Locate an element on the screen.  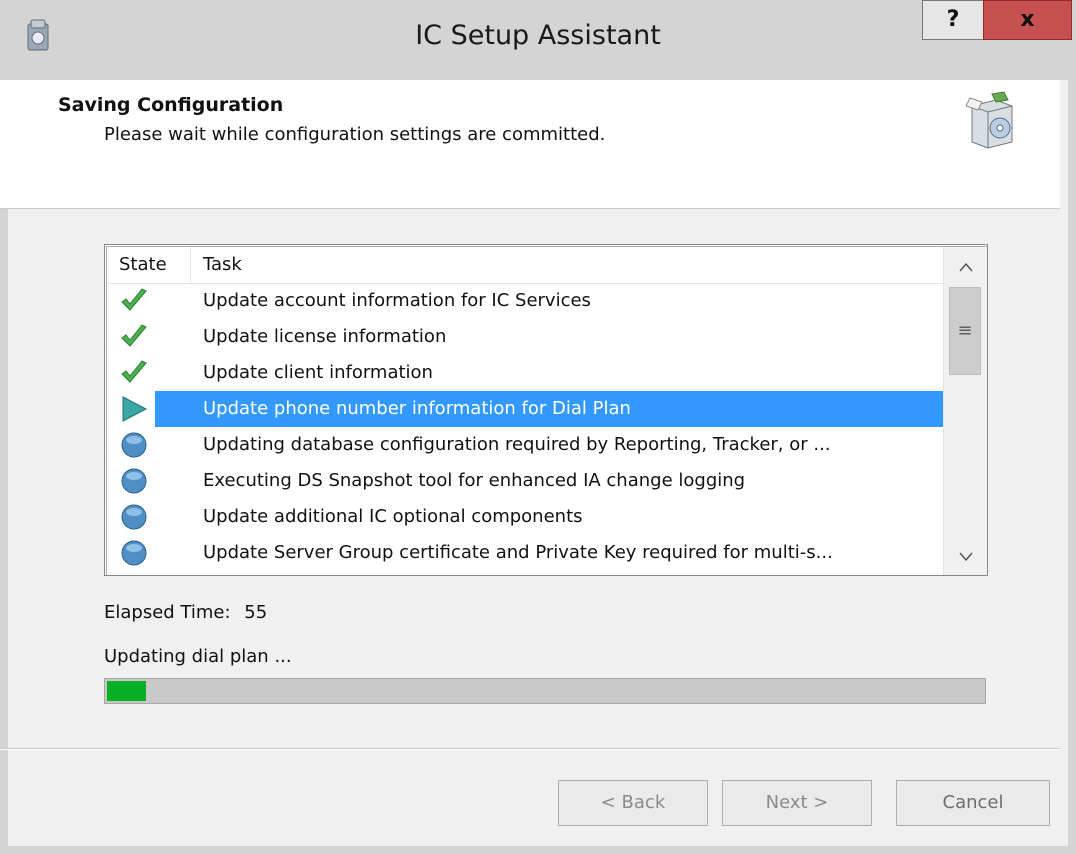
title-bar: IC Setup Assistant ? x is located at coordinates (538, 40).